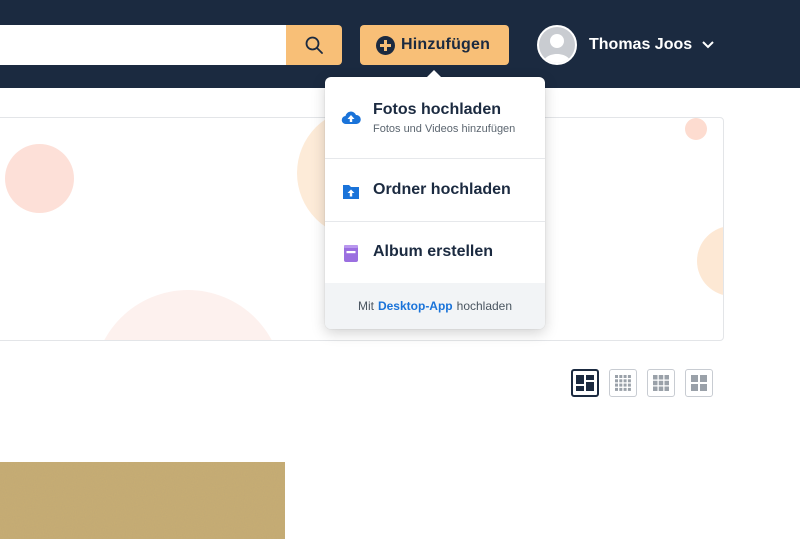 The width and height of the screenshot is (800, 539). I want to click on avatar-icon, so click(557, 45).